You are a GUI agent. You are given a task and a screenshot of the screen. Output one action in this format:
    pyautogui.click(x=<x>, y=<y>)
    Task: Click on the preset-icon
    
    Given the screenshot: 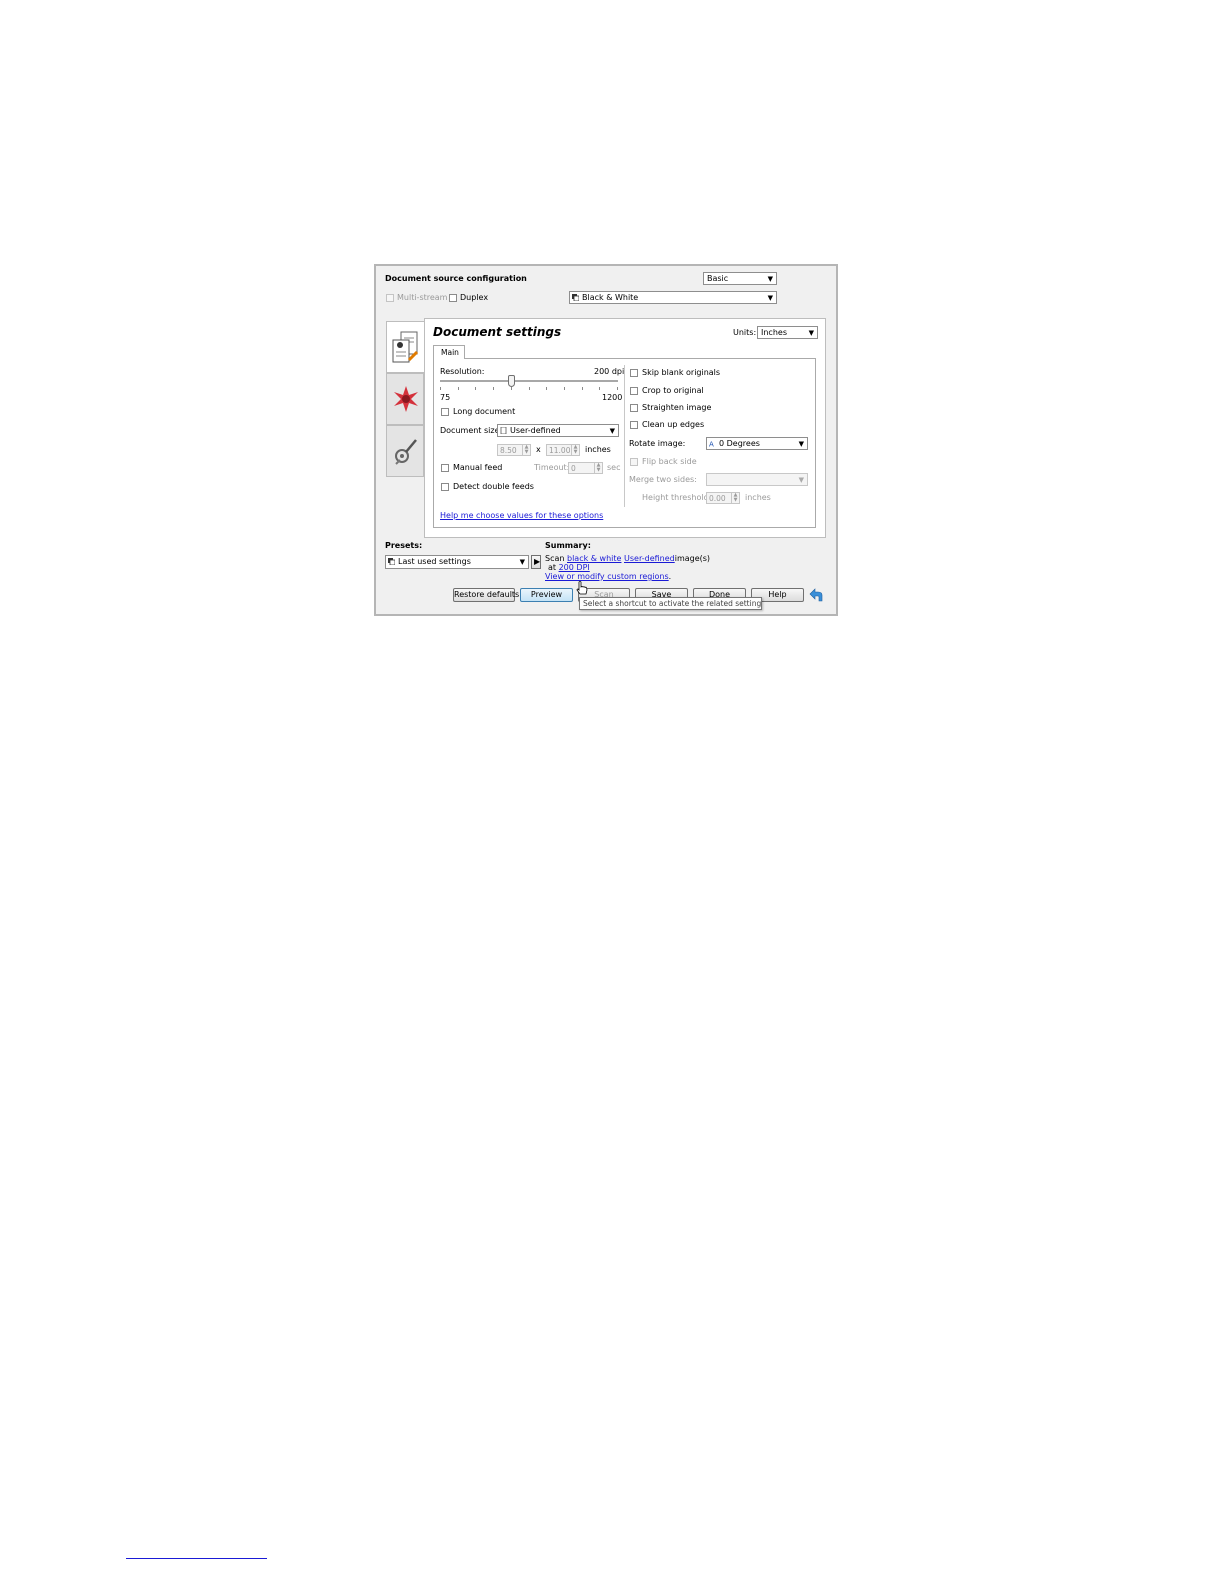 What is the action you would take?
    pyautogui.click(x=391, y=561)
    